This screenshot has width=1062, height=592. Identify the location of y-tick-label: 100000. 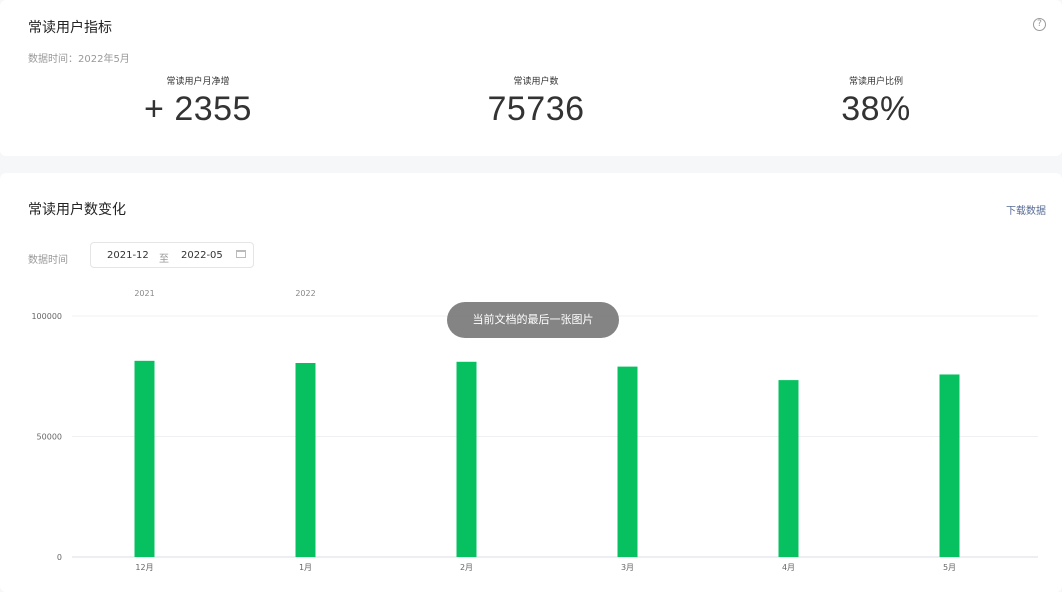
(46, 316).